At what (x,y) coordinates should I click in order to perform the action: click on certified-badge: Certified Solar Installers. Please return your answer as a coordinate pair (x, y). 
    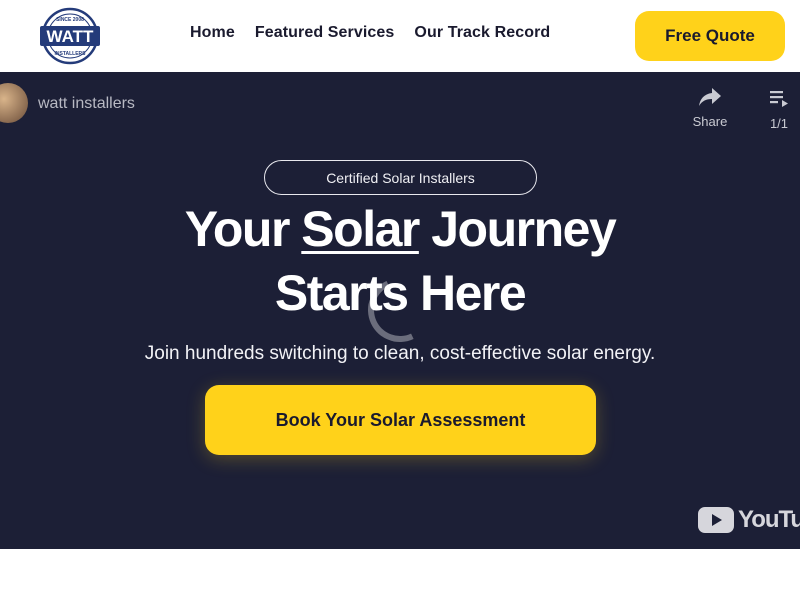
    Looking at the image, I should click on (400, 177).